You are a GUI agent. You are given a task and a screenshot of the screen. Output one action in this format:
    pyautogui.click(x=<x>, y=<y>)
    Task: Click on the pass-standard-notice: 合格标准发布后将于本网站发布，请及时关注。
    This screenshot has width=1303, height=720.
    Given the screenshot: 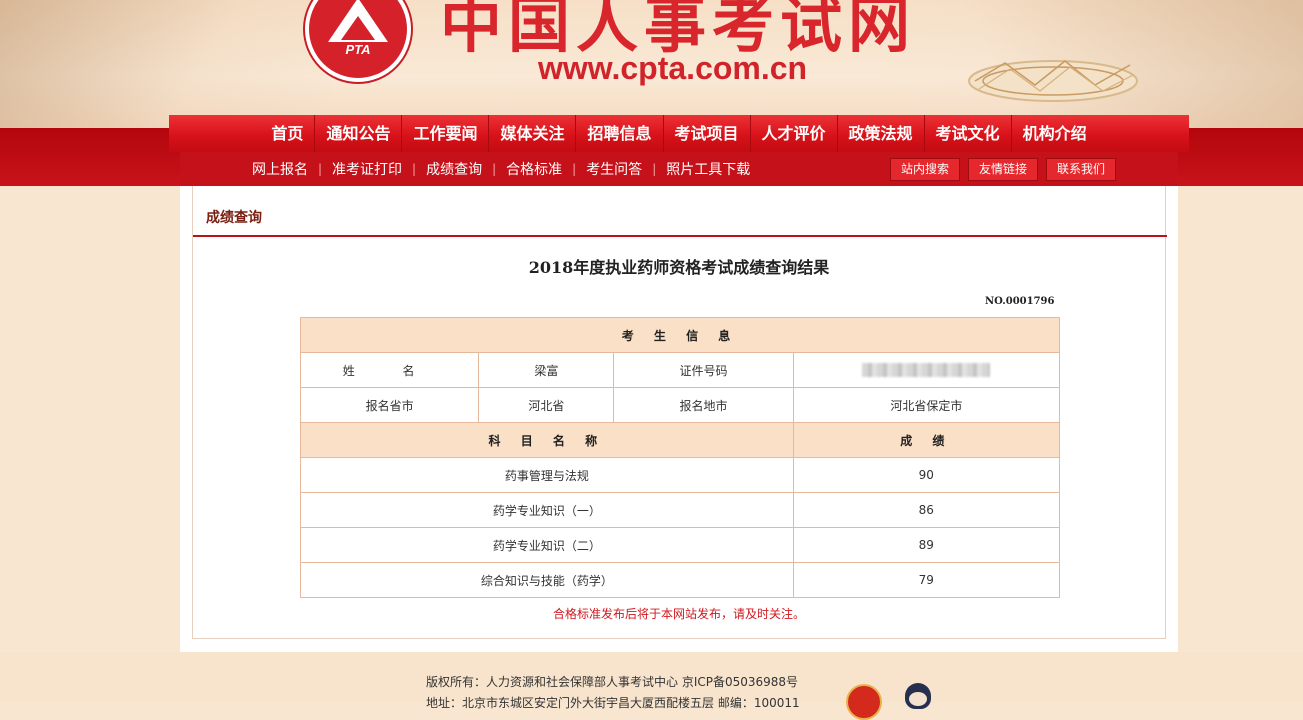 What is the action you would take?
    pyautogui.click(x=678, y=614)
    